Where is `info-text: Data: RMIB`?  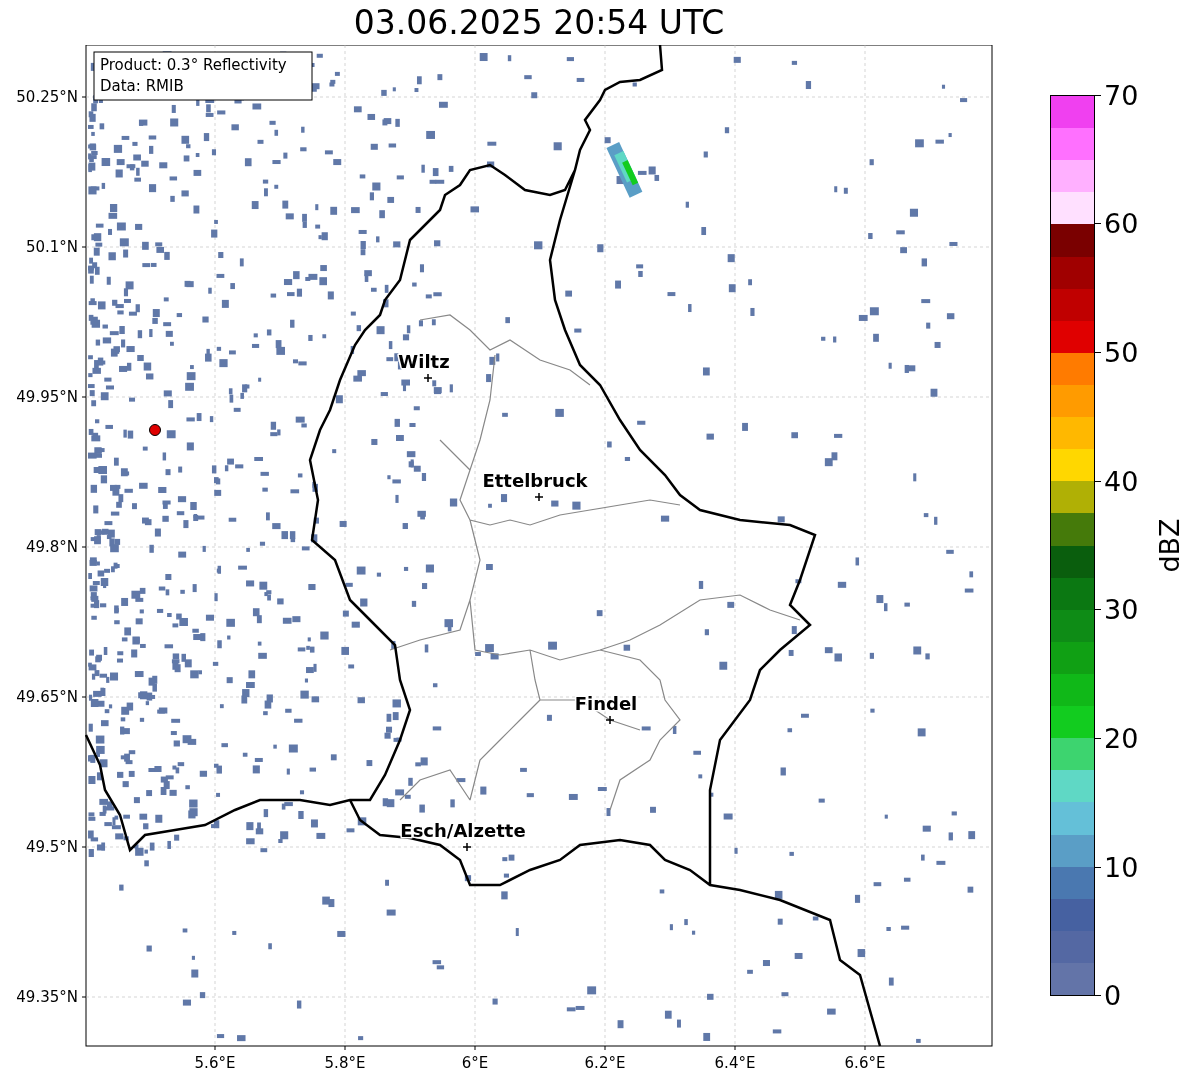 info-text: Data: RMIB is located at coordinates (142, 86).